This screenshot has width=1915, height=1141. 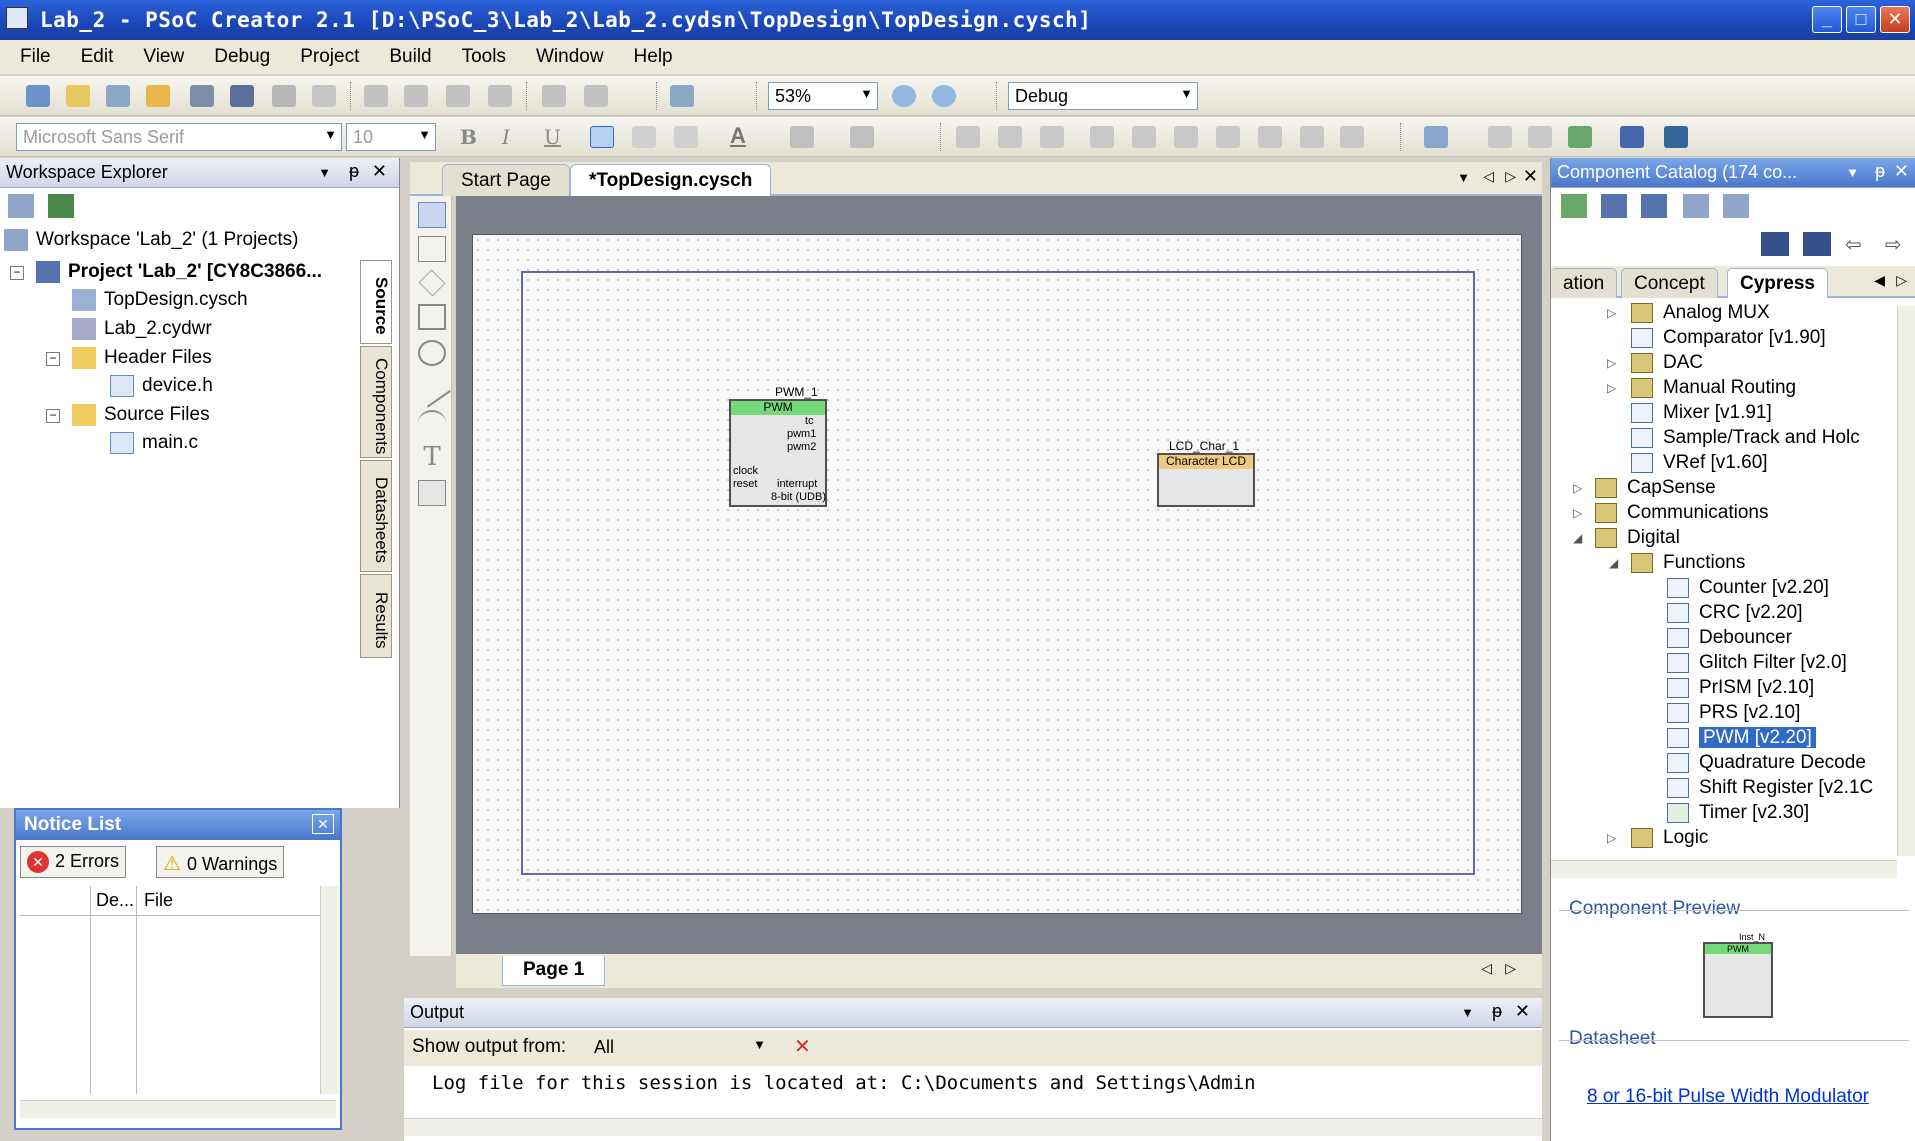 What do you see at coordinates (1728, 337) in the screenshot?
I see `catalog-item: Comparator [v1.90]` at bounding box center [1728, 337].